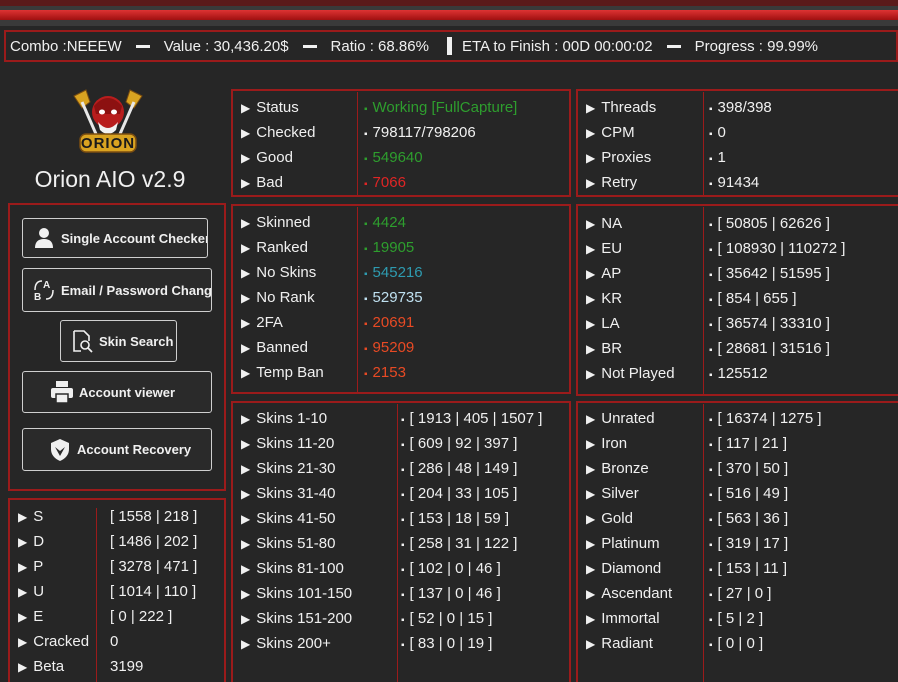  Describe the element at coordinates (117, 392) in the screenshot. I see `account-viewer-button: Account viewer` at that location.